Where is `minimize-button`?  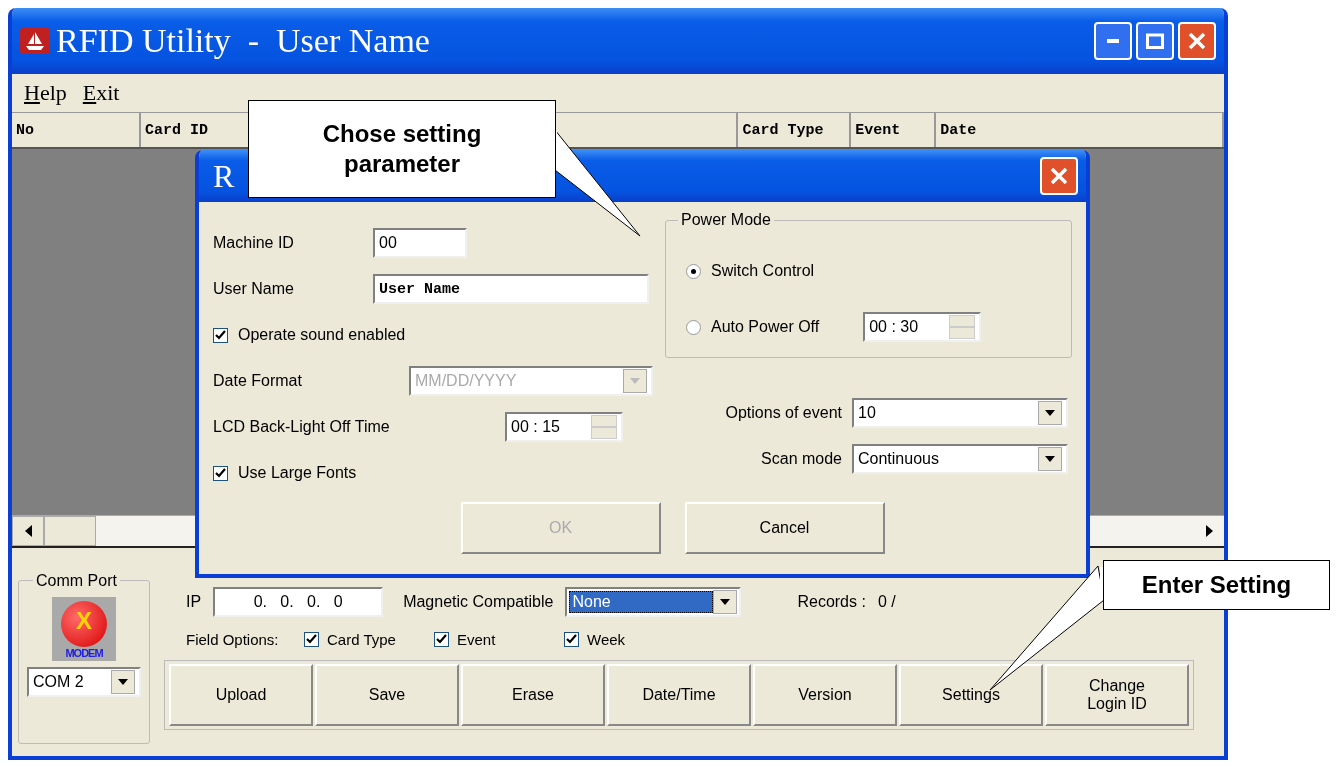 minimize-button is located at coordinates (1113, 41).